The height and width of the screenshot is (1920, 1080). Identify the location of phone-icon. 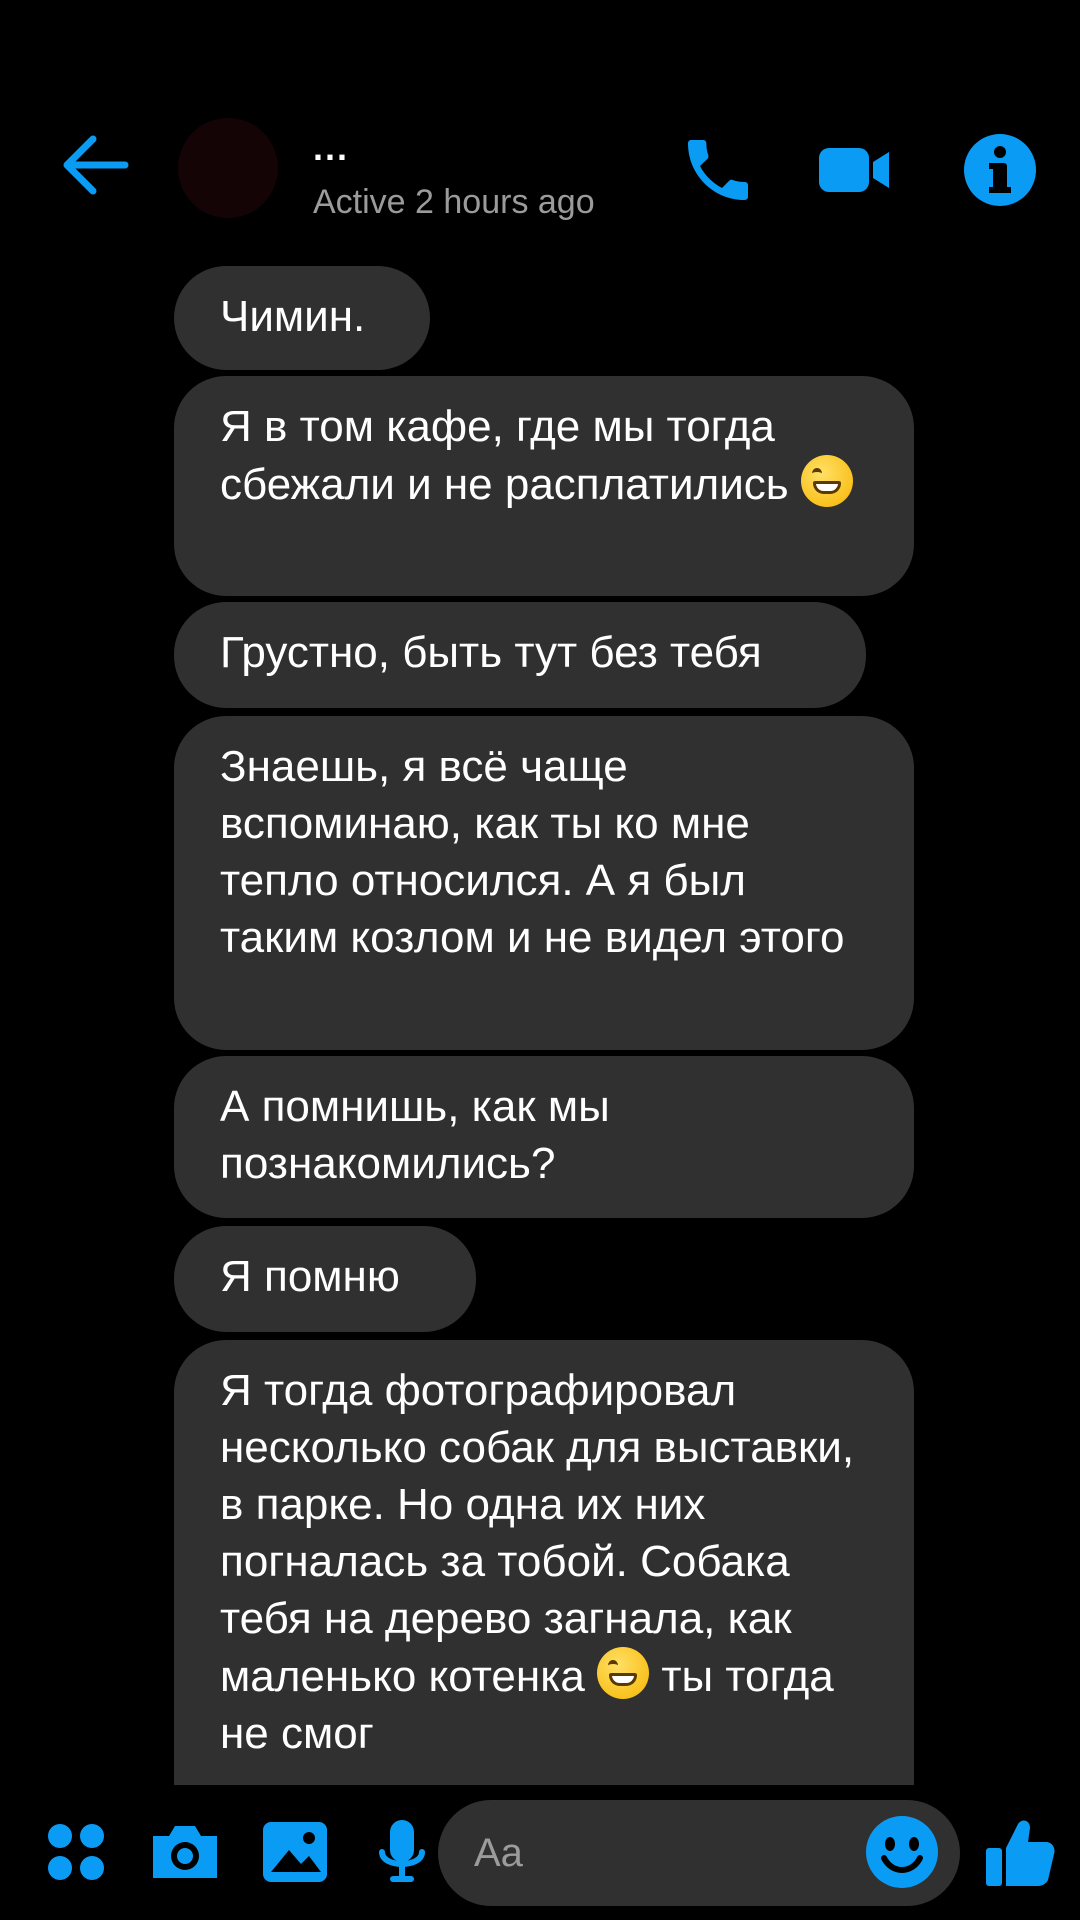
(718, 170).